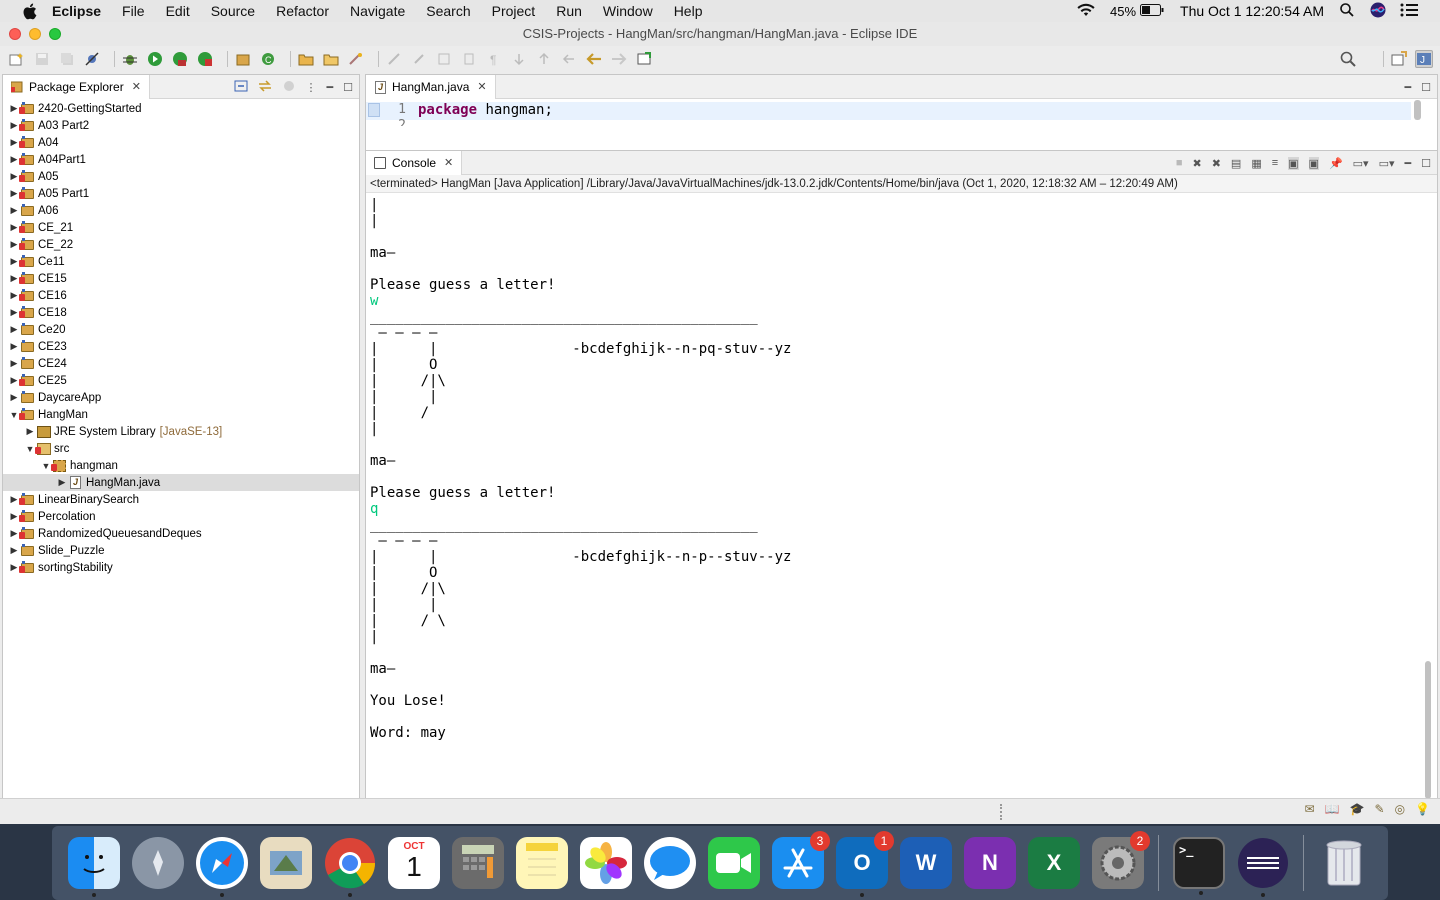 The height and width of the screenshot is (900, 1440). What do you see at coordinates (688, 11) in the screenshot?
I see `menu-help: Help` at bounding box center [688, 11].